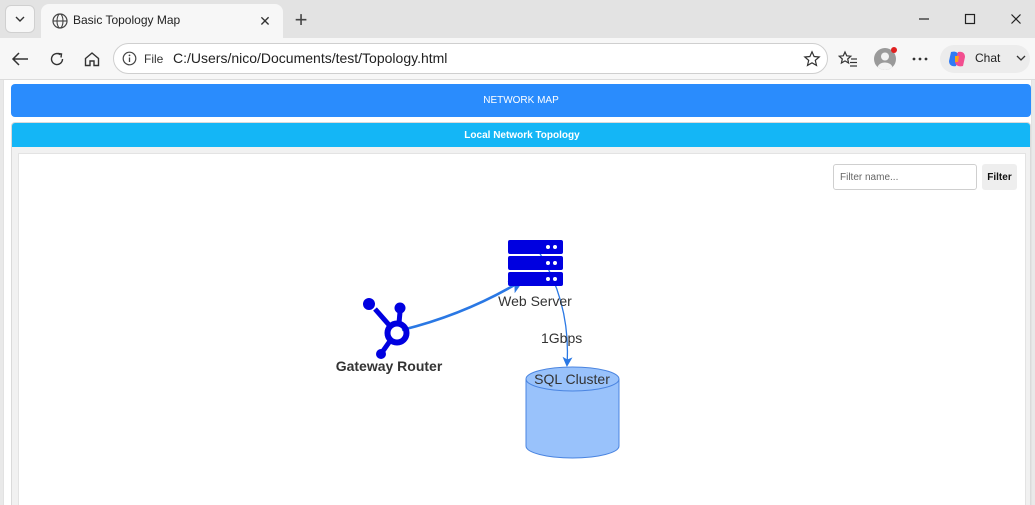 This screenshot has height=505, width=1035. I want to click on home-icon, so click(92, 59).